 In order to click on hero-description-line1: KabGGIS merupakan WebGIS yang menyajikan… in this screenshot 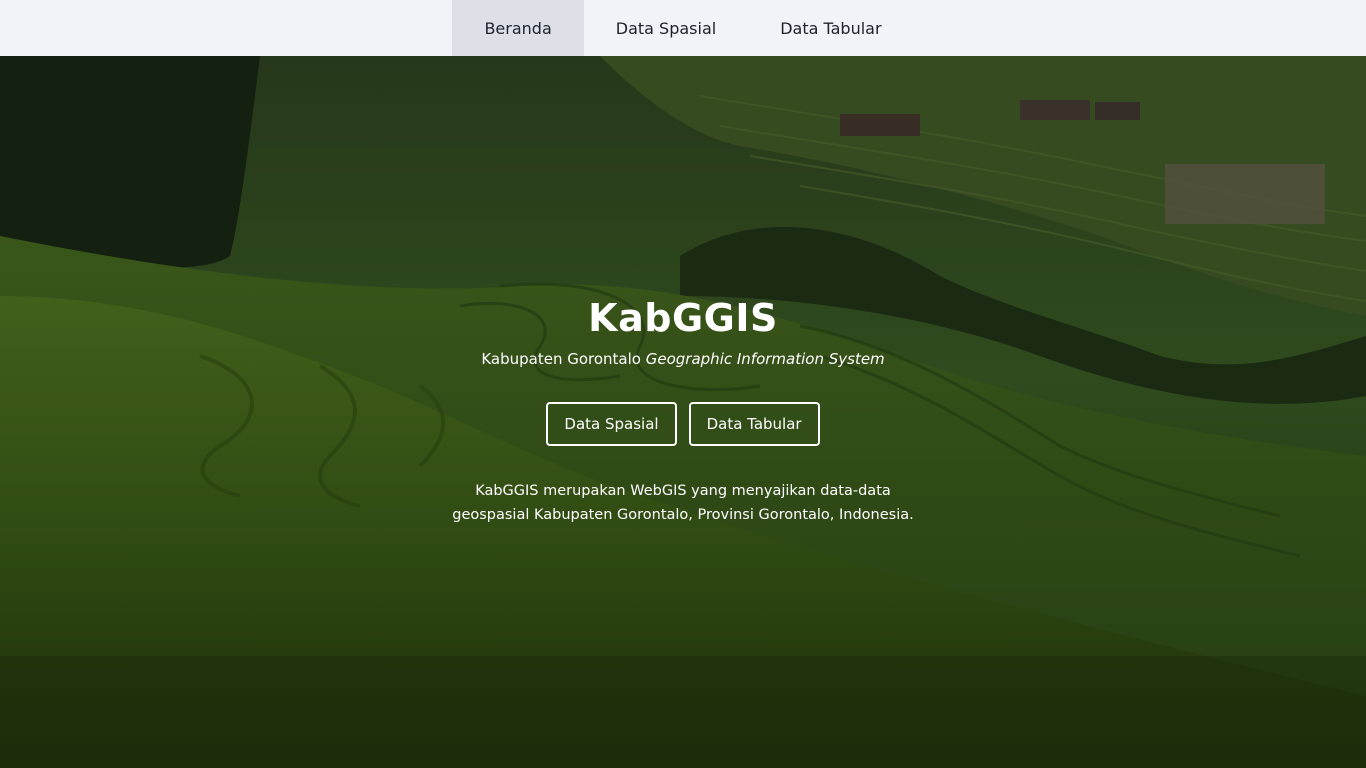, I will do `click(683, 491)`.